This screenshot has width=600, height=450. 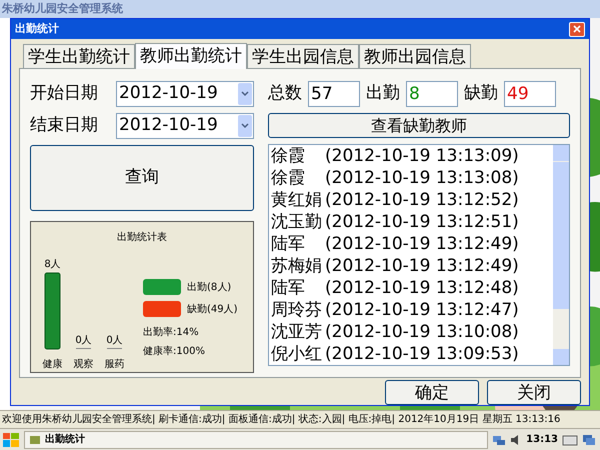 What do you see at coordinates (415, 56) in the screenshot?
I see `tab: 教师出园信息` at bounding box center [415, 56].